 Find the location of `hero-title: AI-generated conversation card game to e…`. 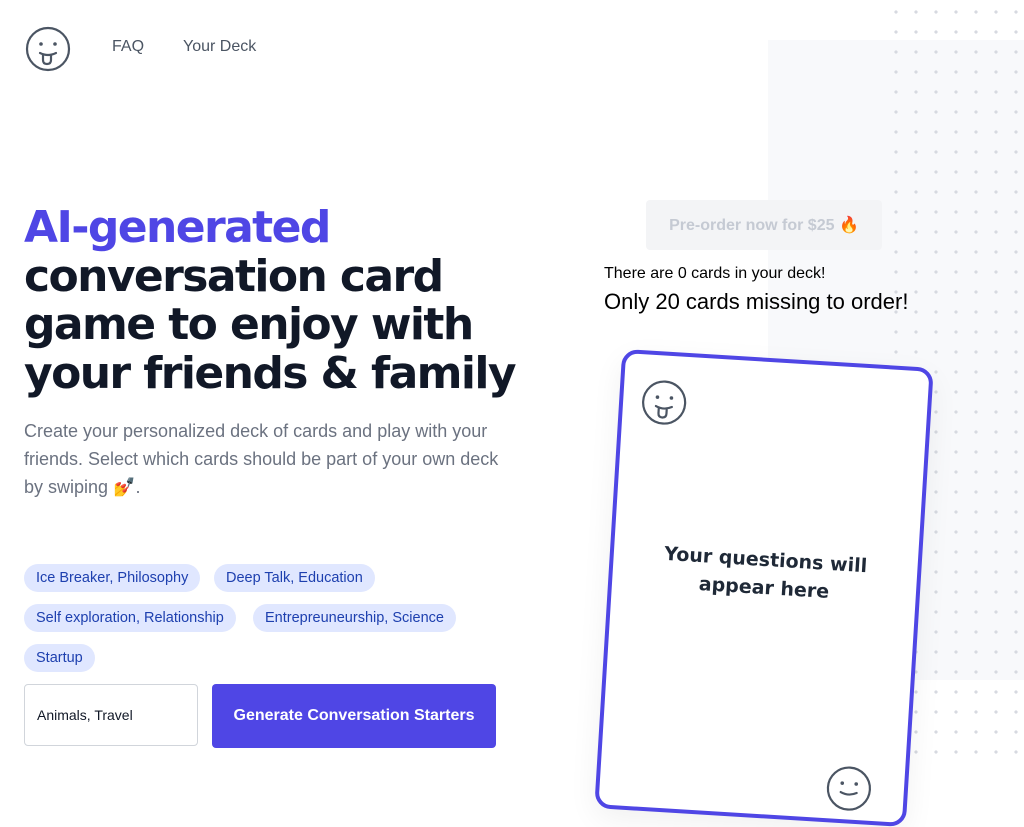

hero-title: AI-generated conversation card game to e… is located at coordinates (284, 300).